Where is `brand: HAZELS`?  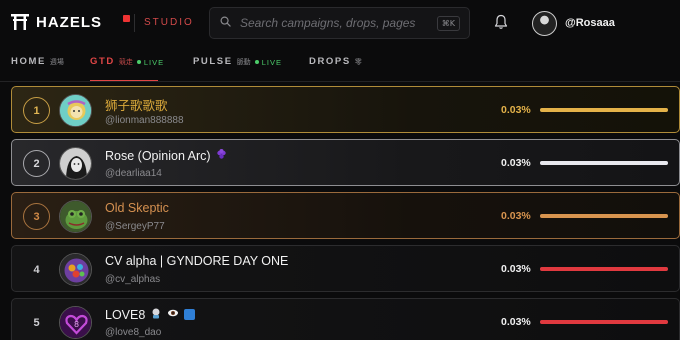 brand: HAZELS is located at coordinates (70, 22).